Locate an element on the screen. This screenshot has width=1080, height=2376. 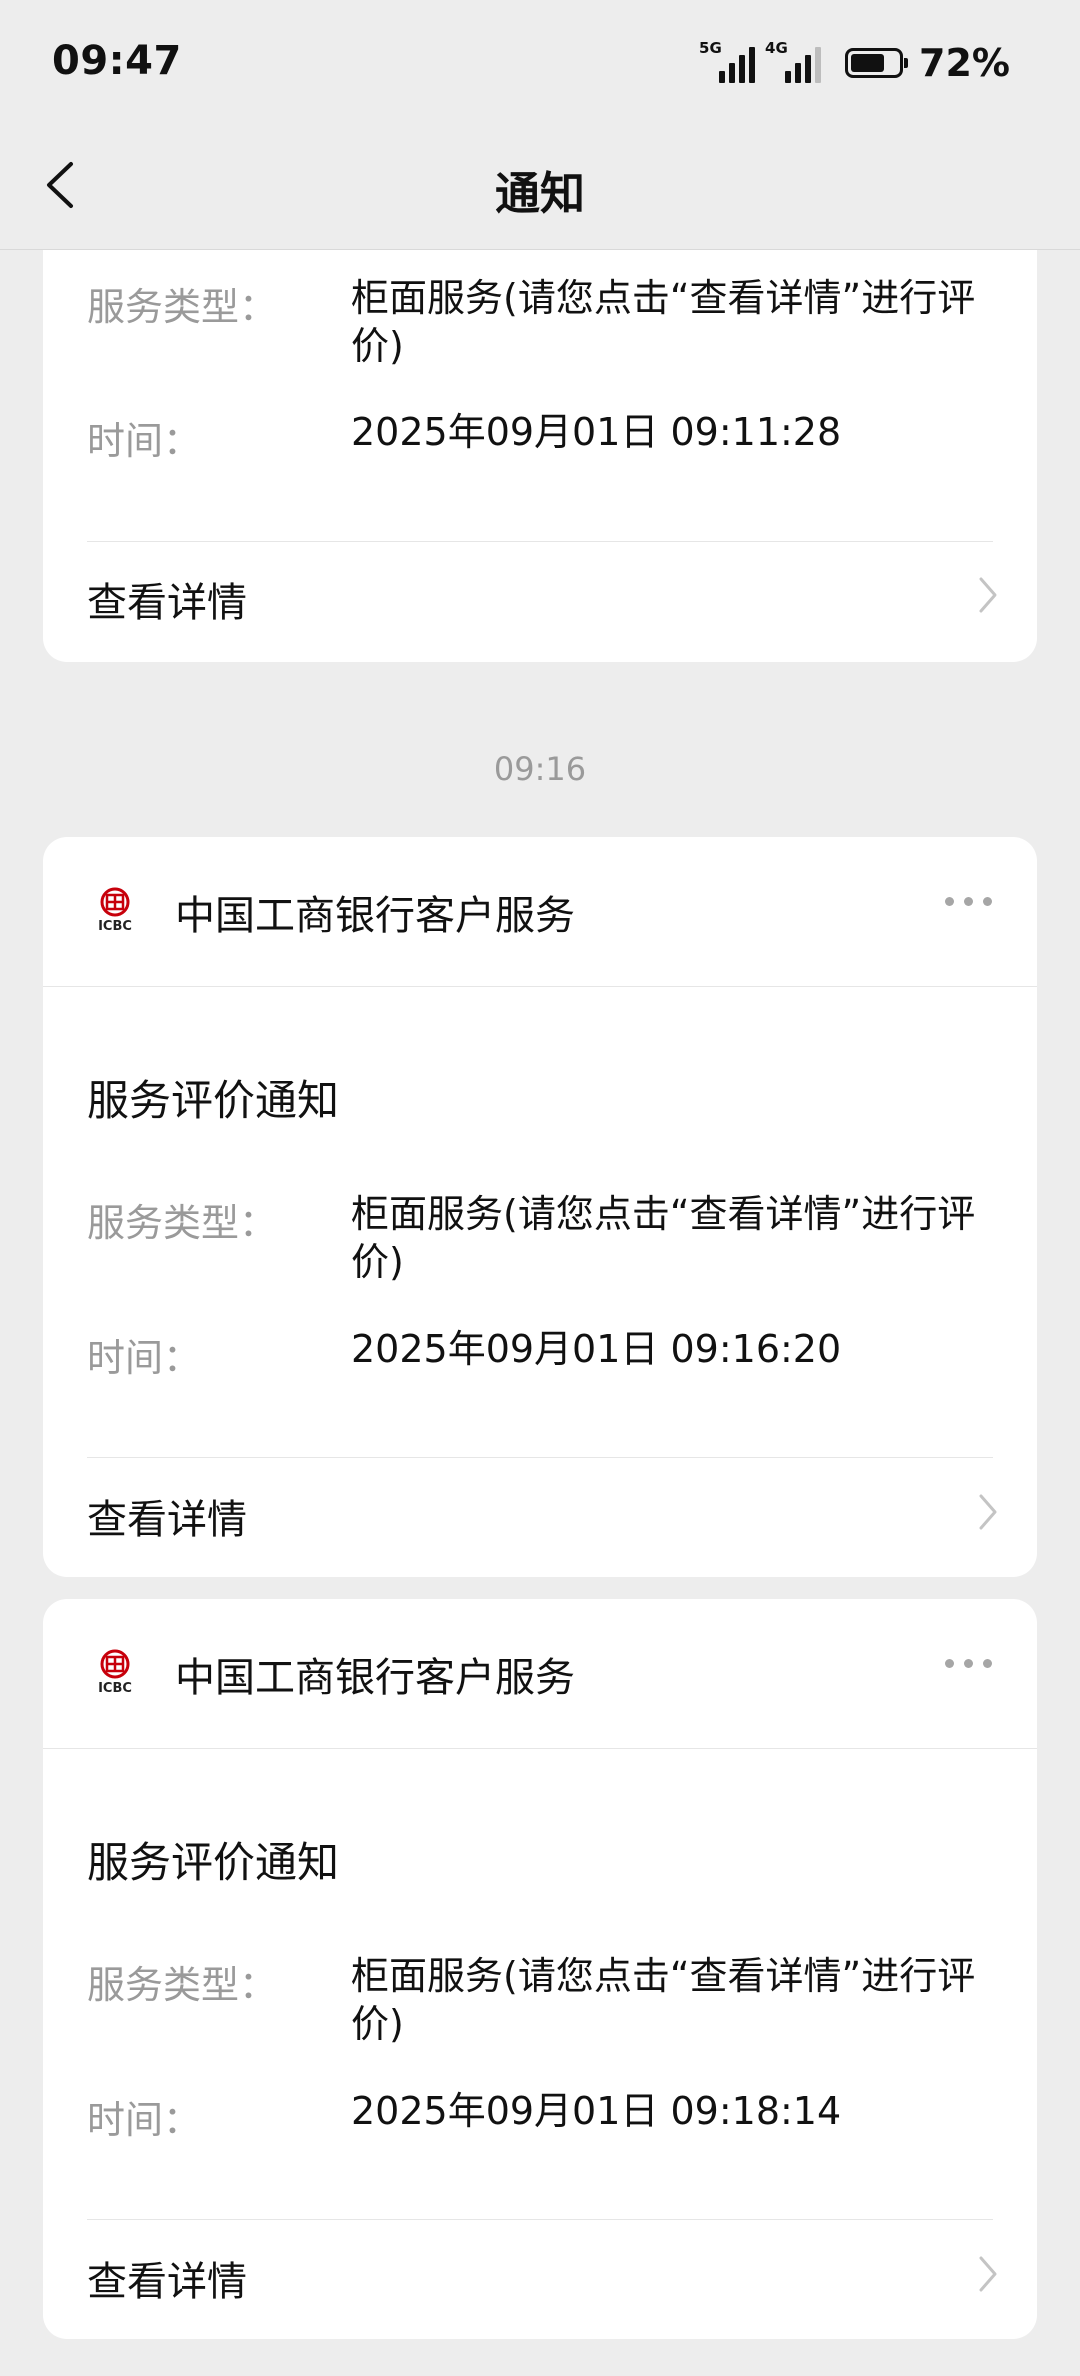
page-title: 通知 is located at coordinates (539, 193).